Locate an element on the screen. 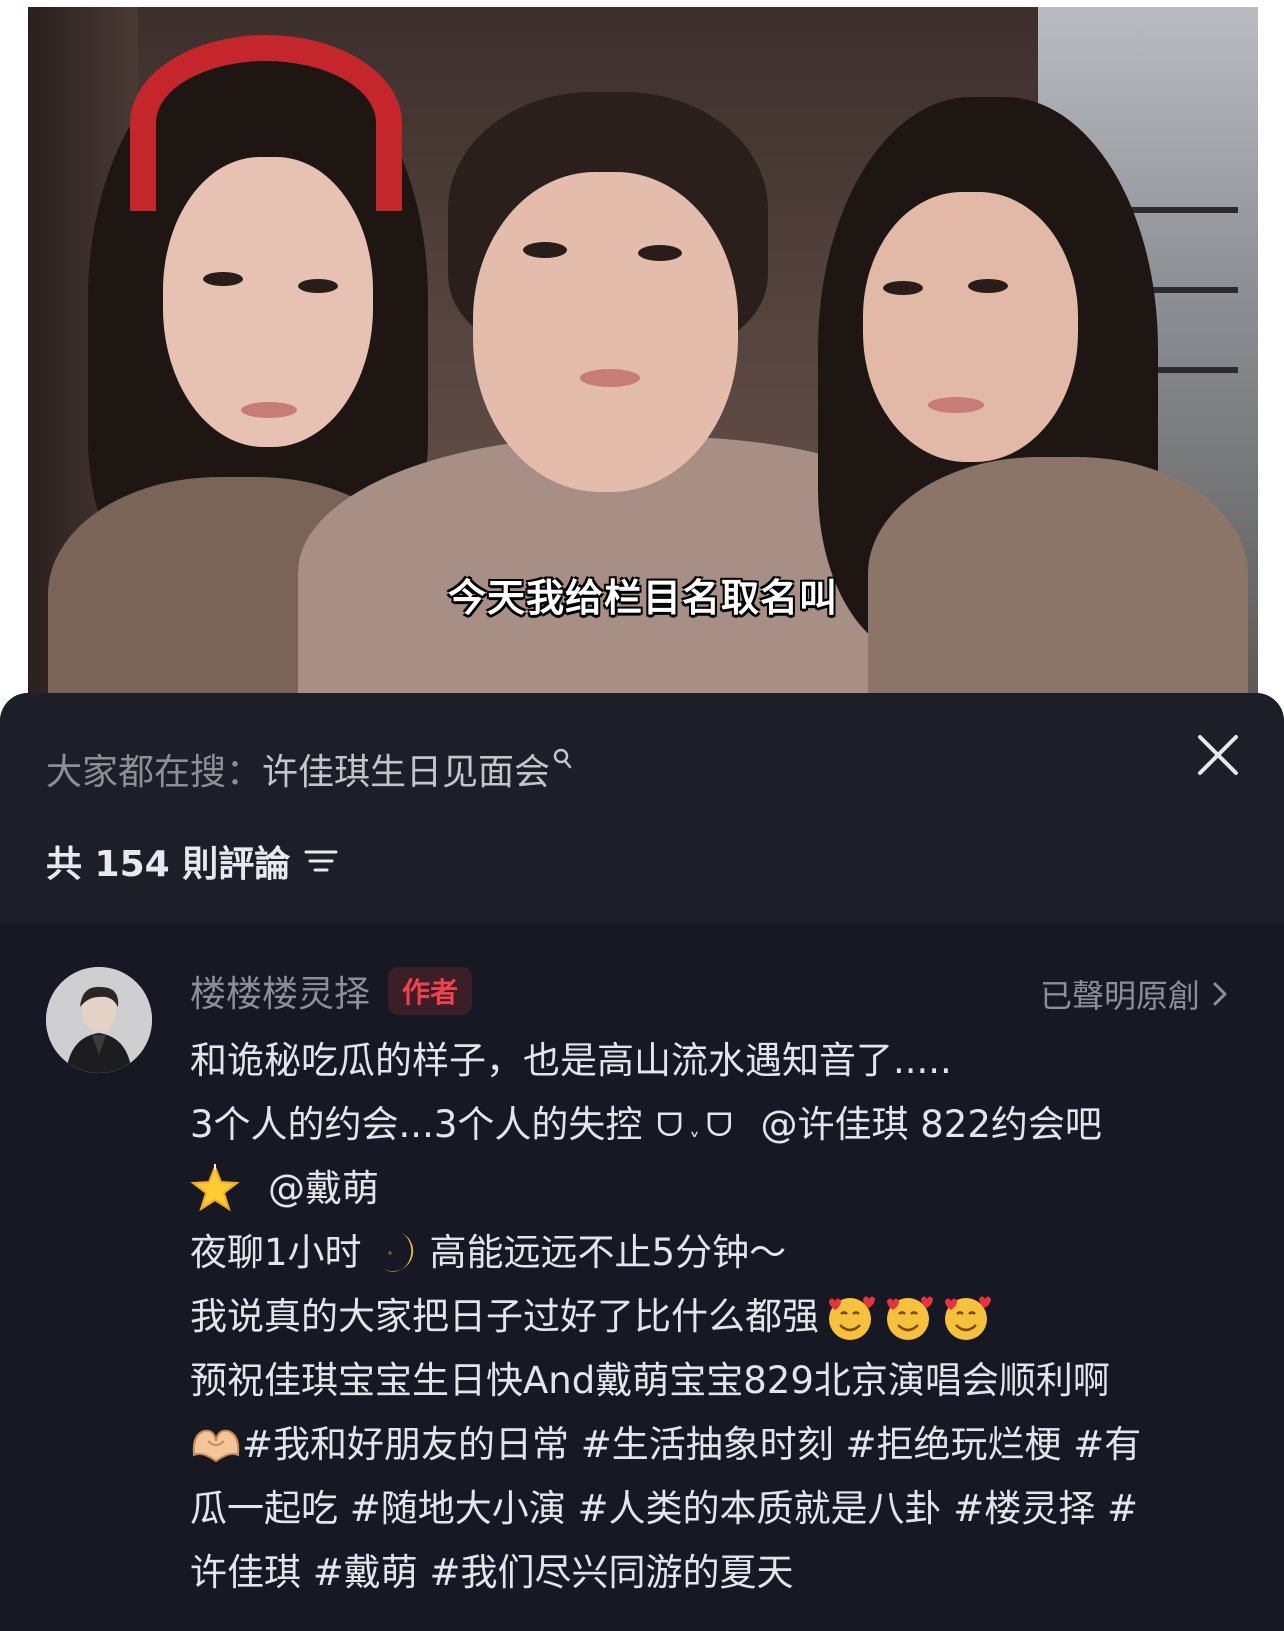  sort-icon is located at coordinates (321, 861).